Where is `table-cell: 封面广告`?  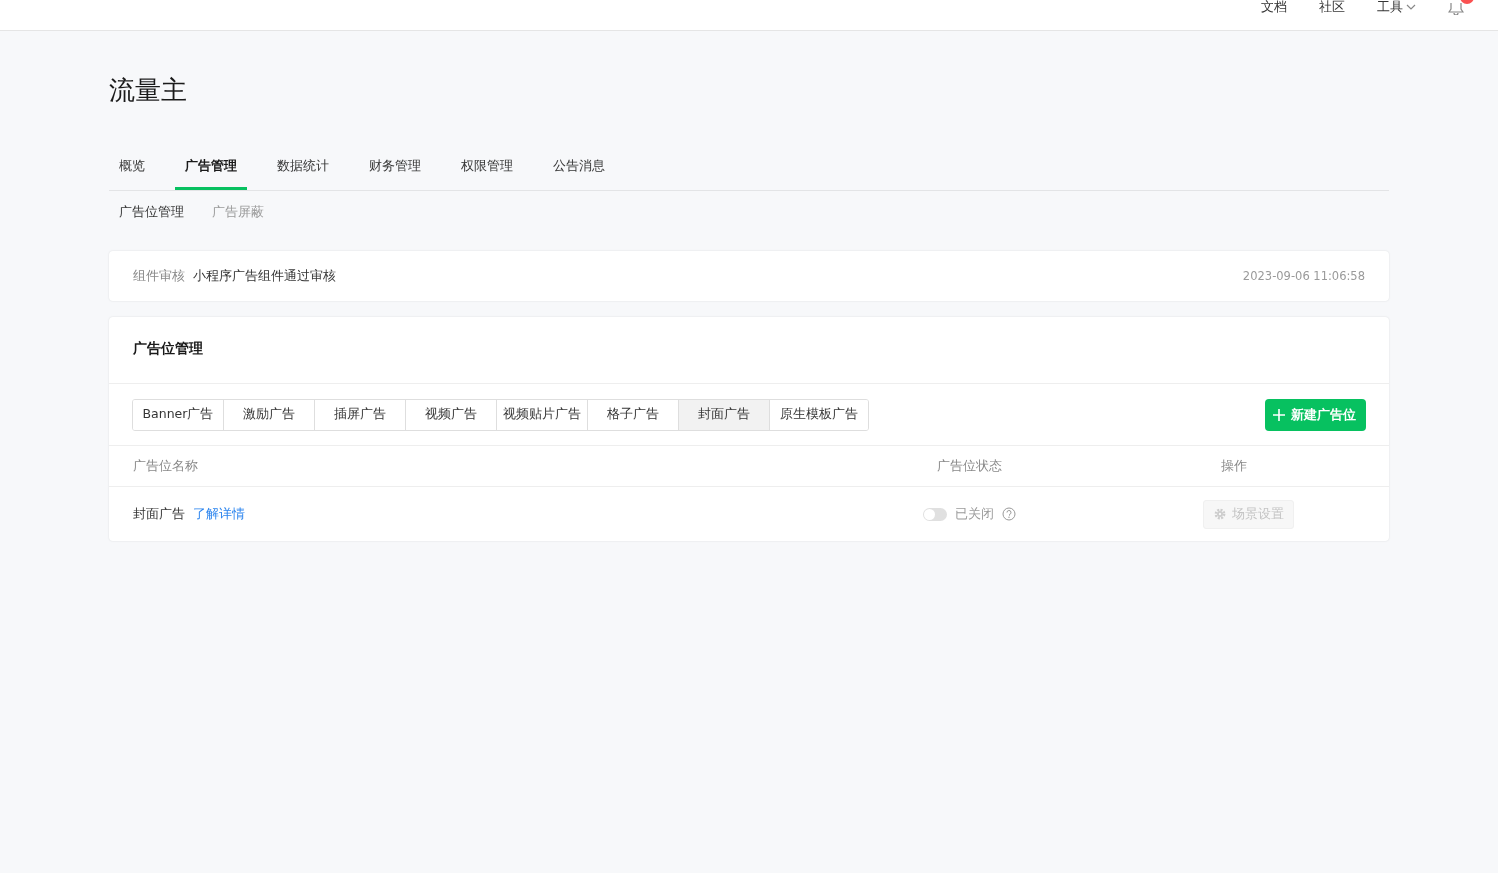
table-cell: 封面广告 is located at coordinates (159, 514).